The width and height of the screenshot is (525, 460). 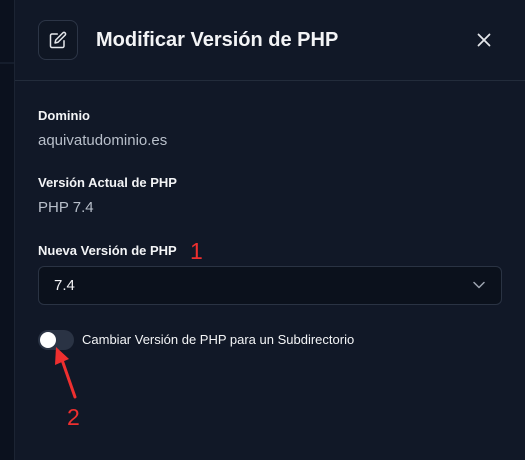 What do you see at coordinates (103, 140) in the screenshot?
I see `domain-value: aquivatudominio.es` at bounding box center [103, 140].